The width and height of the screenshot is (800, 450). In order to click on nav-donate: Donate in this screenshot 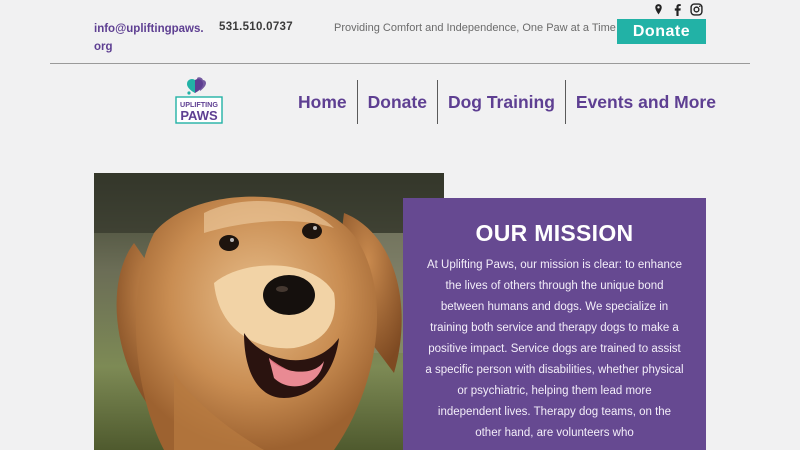, I will do `click(397, 102)`.